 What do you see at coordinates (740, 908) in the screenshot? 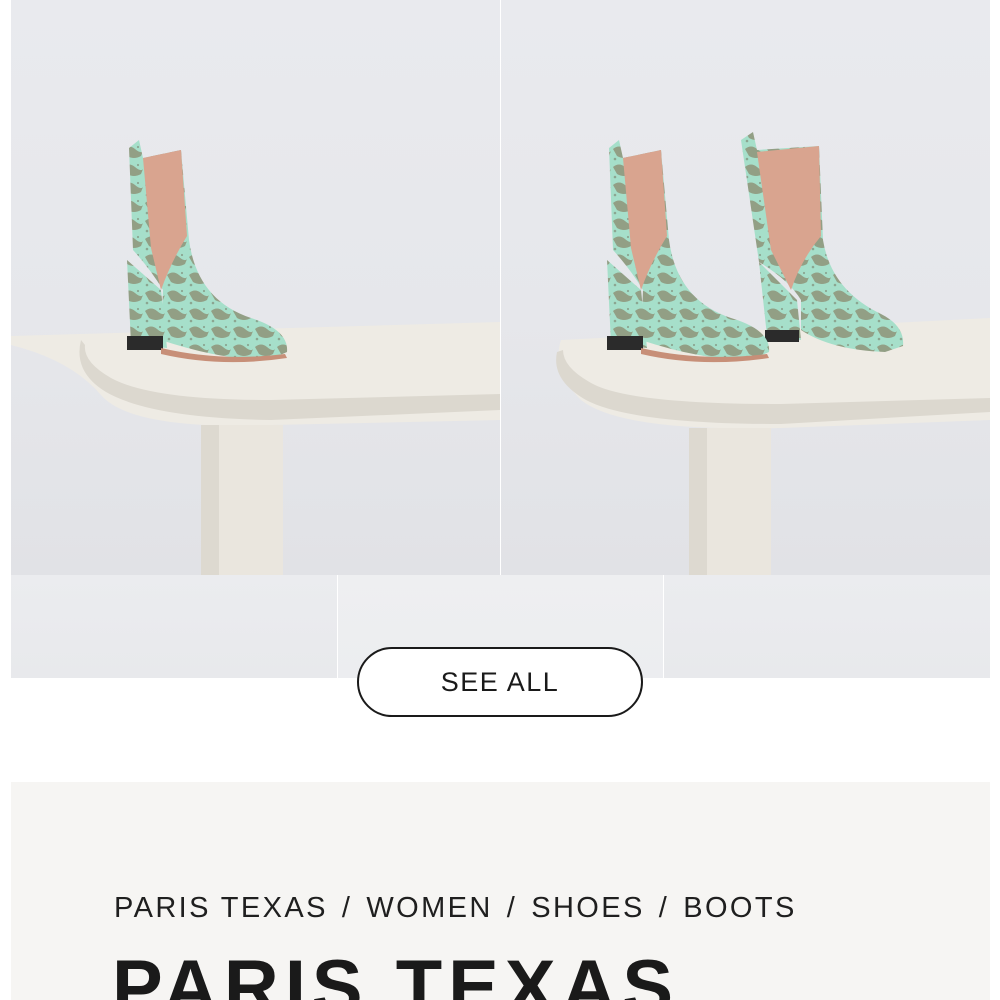
I see `breadcrumb-link-boots: BOOTS` at bounding box center [740, 908].